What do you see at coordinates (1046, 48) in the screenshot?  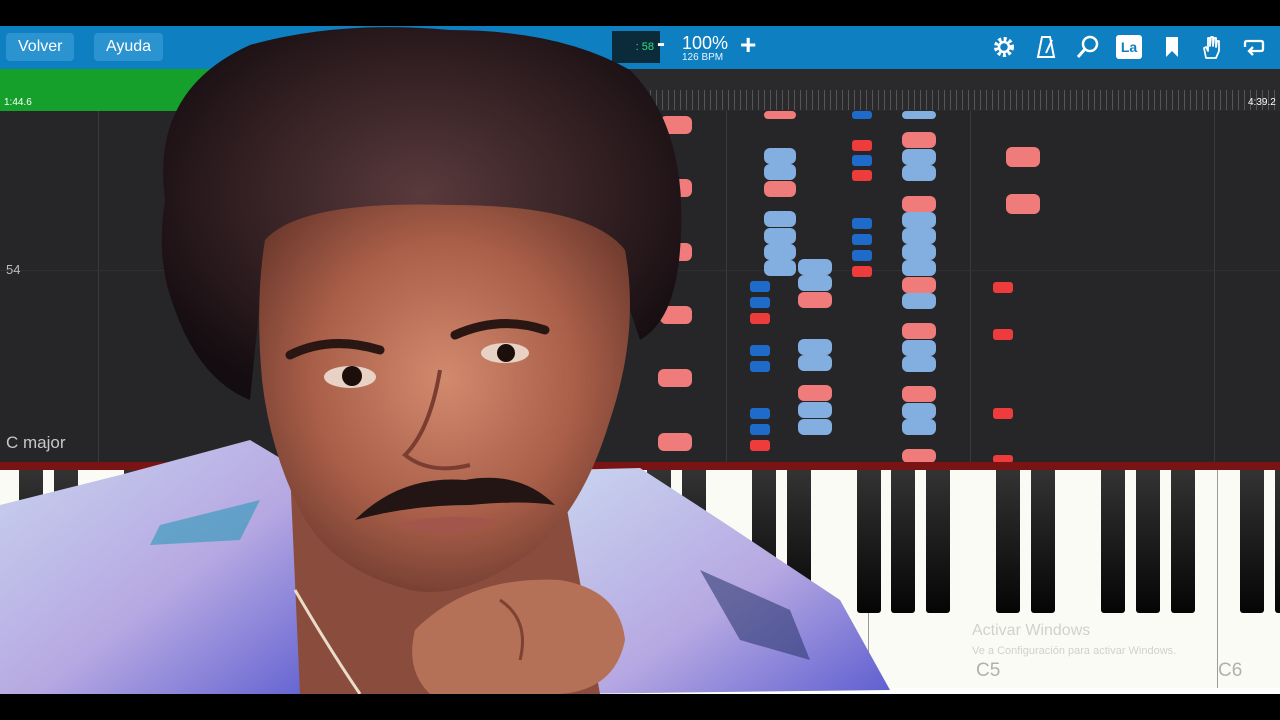 I see `metronome-icon` at bounding box center [1046, 48].